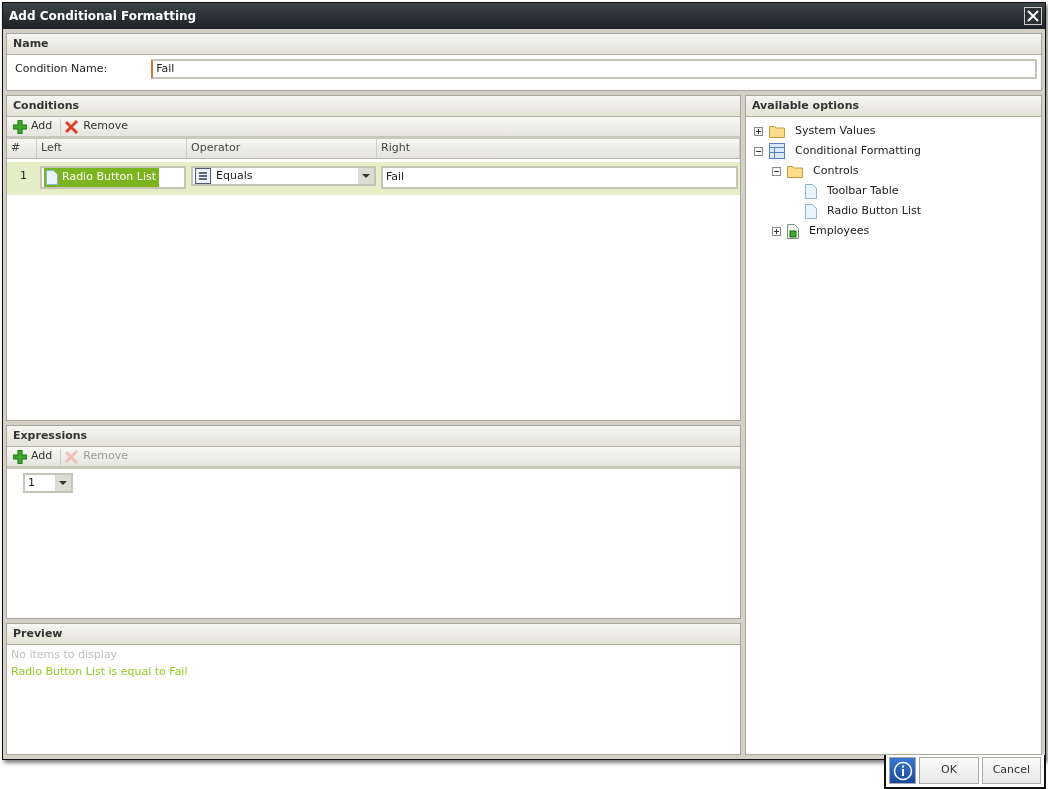  I want to click on operator-dropdown: Equals, so click(283, 176).